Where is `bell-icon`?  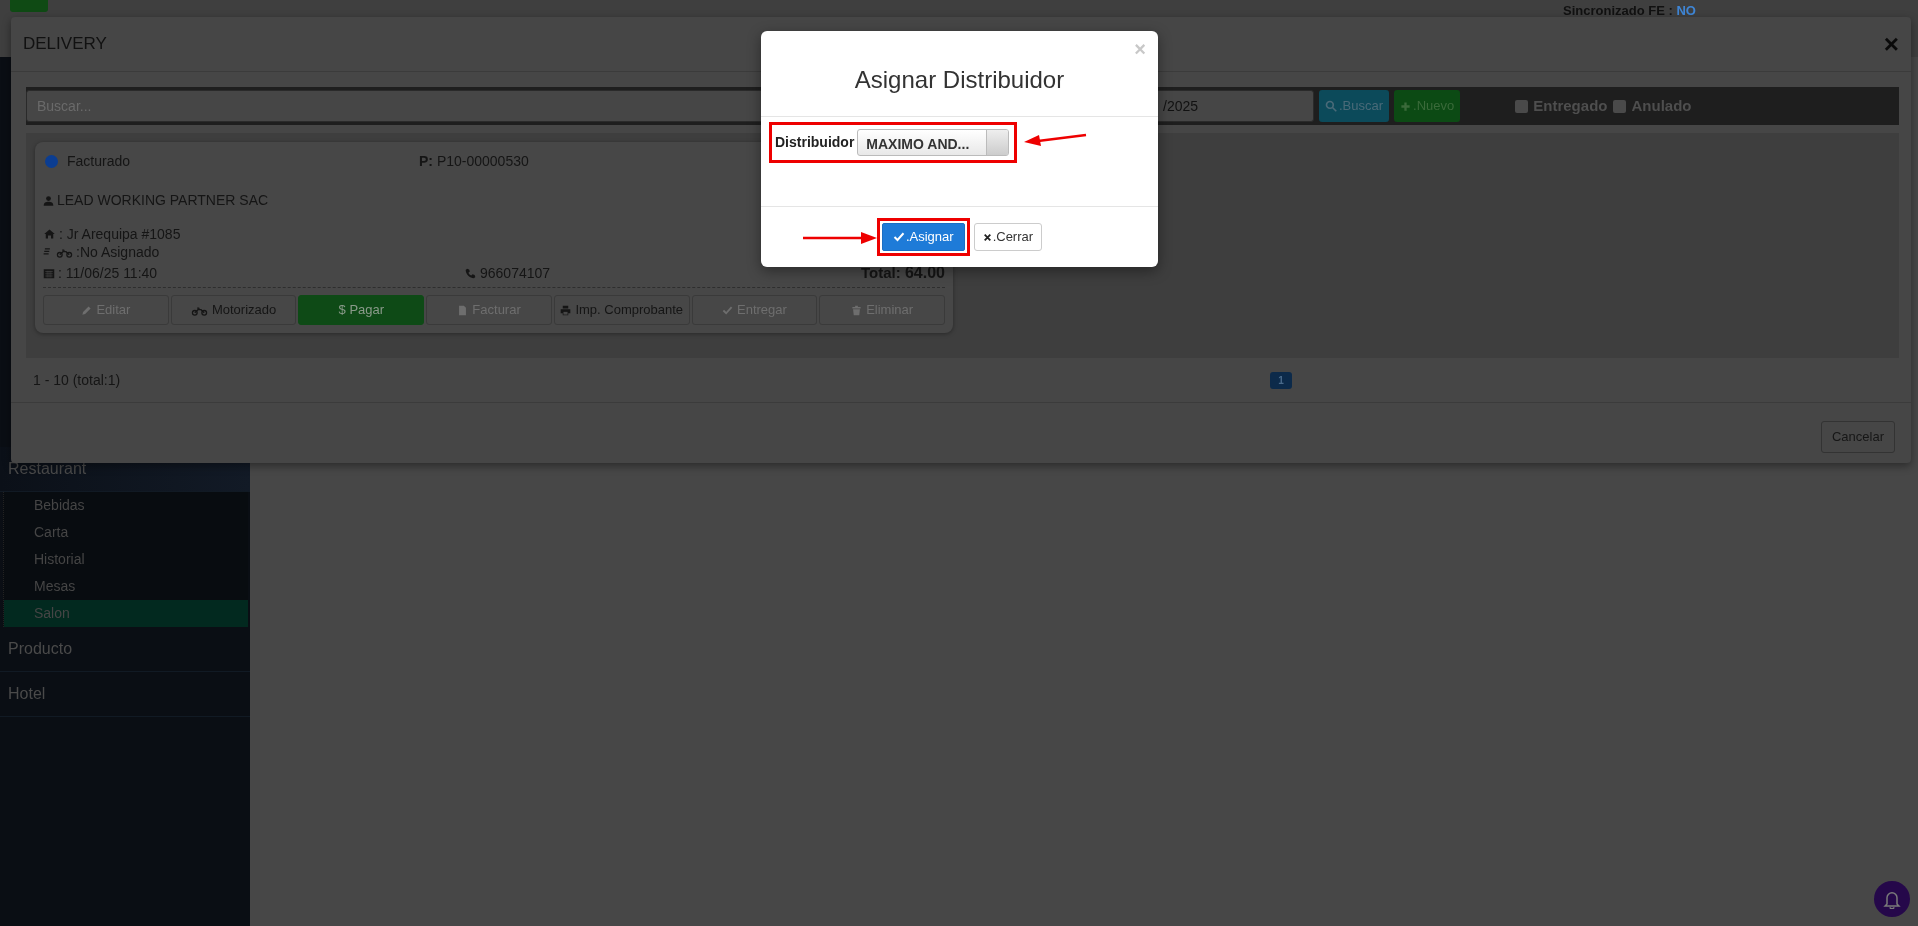
bell-icon is located at coordinates (1892, 899).